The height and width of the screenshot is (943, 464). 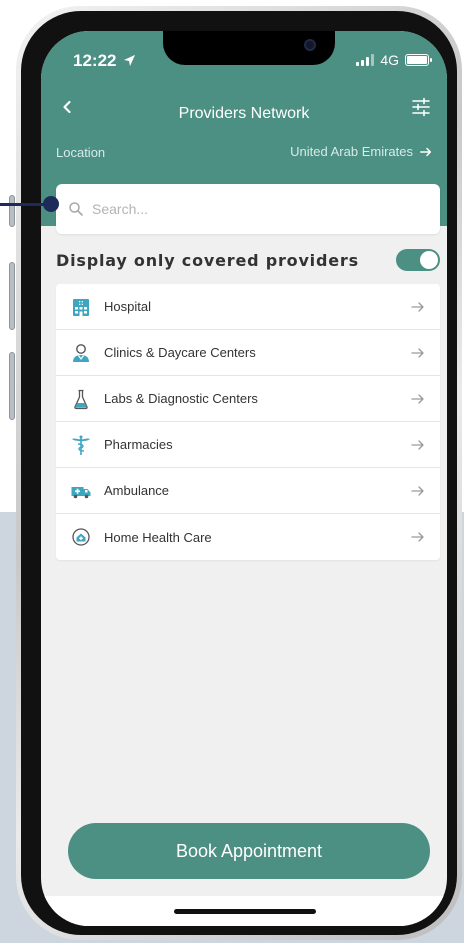 I want to click on category-item-ambulance: Ambulance, so click(x=248, y=491).